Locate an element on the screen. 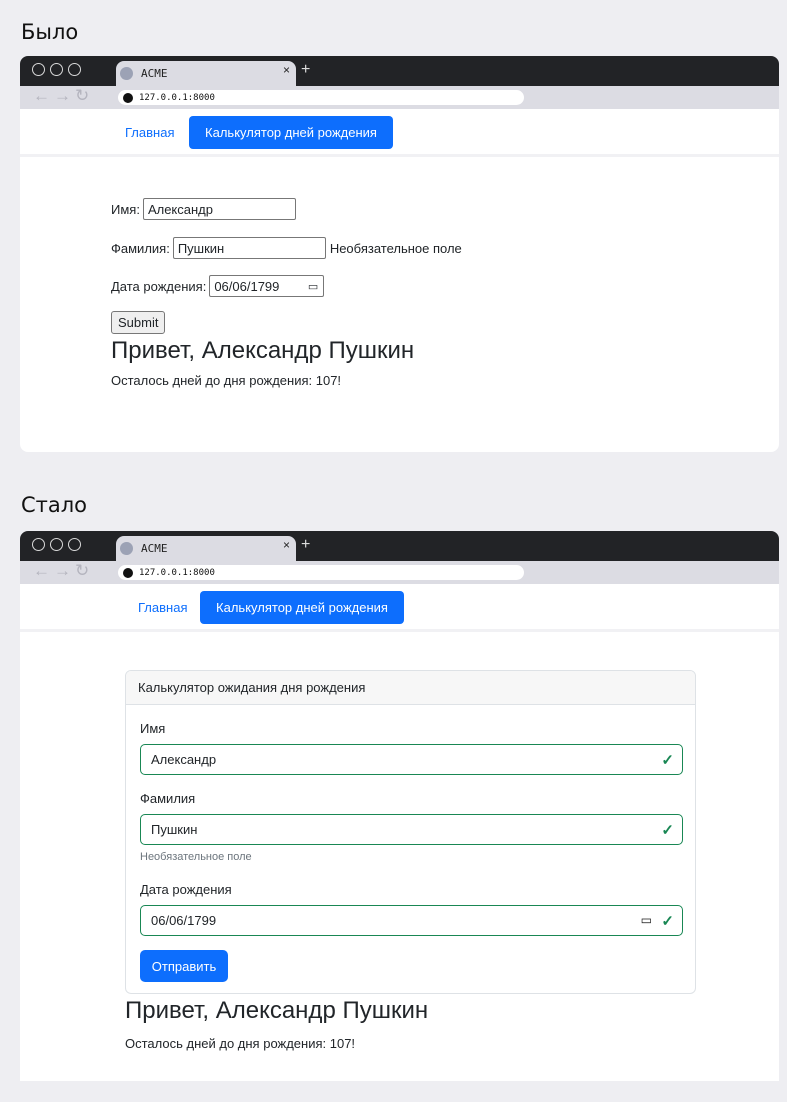  first-name-label: Имя is located at coordinates (153, 728).